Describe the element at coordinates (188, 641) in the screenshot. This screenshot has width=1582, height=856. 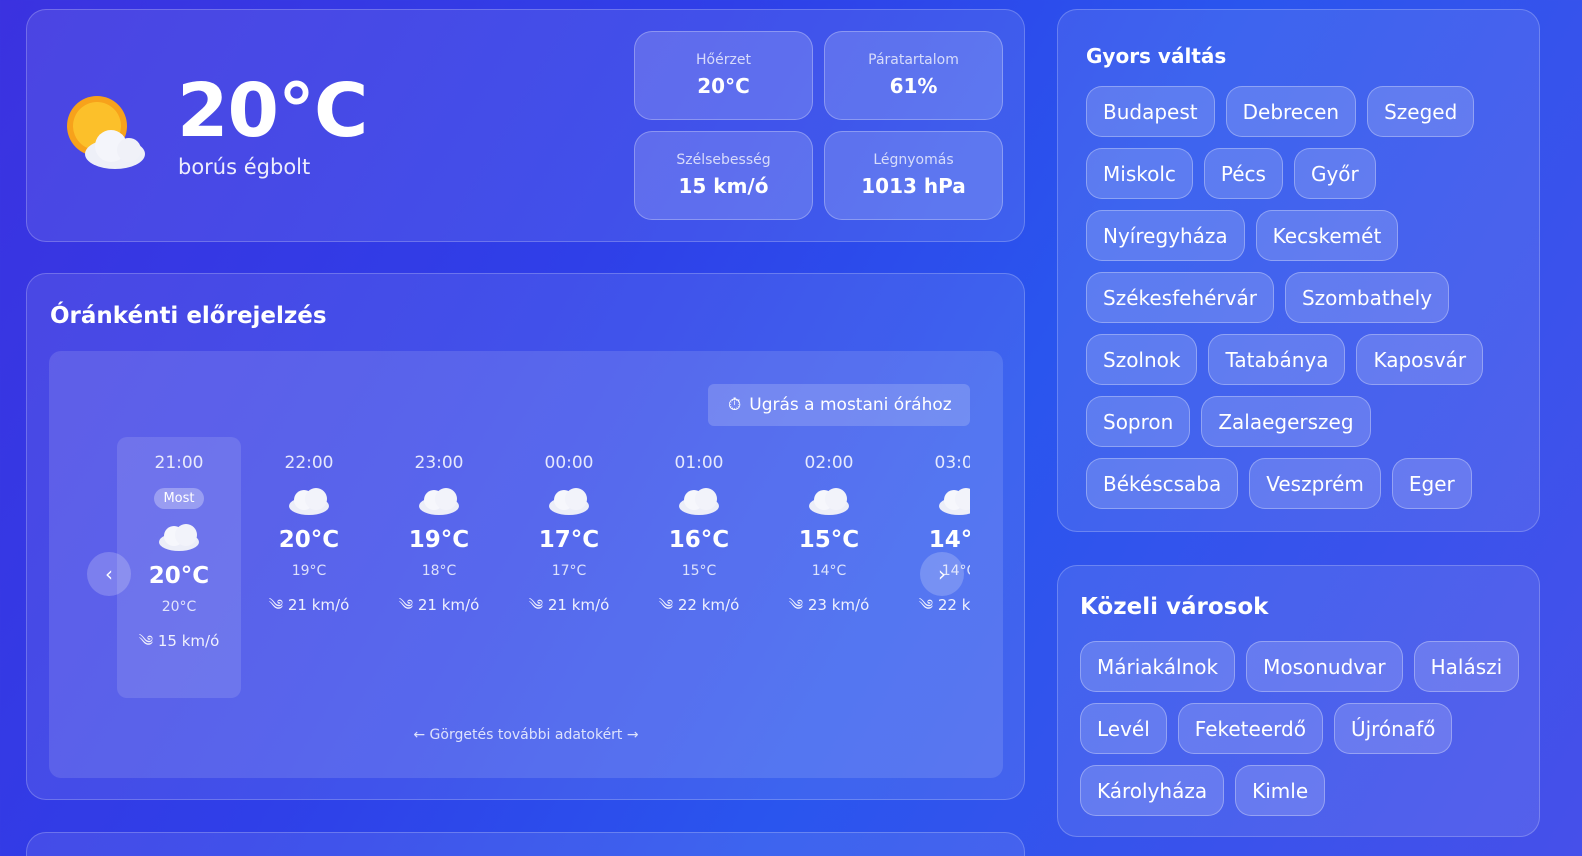
I see `hour-wind-value: 15 km/ó` at that location.